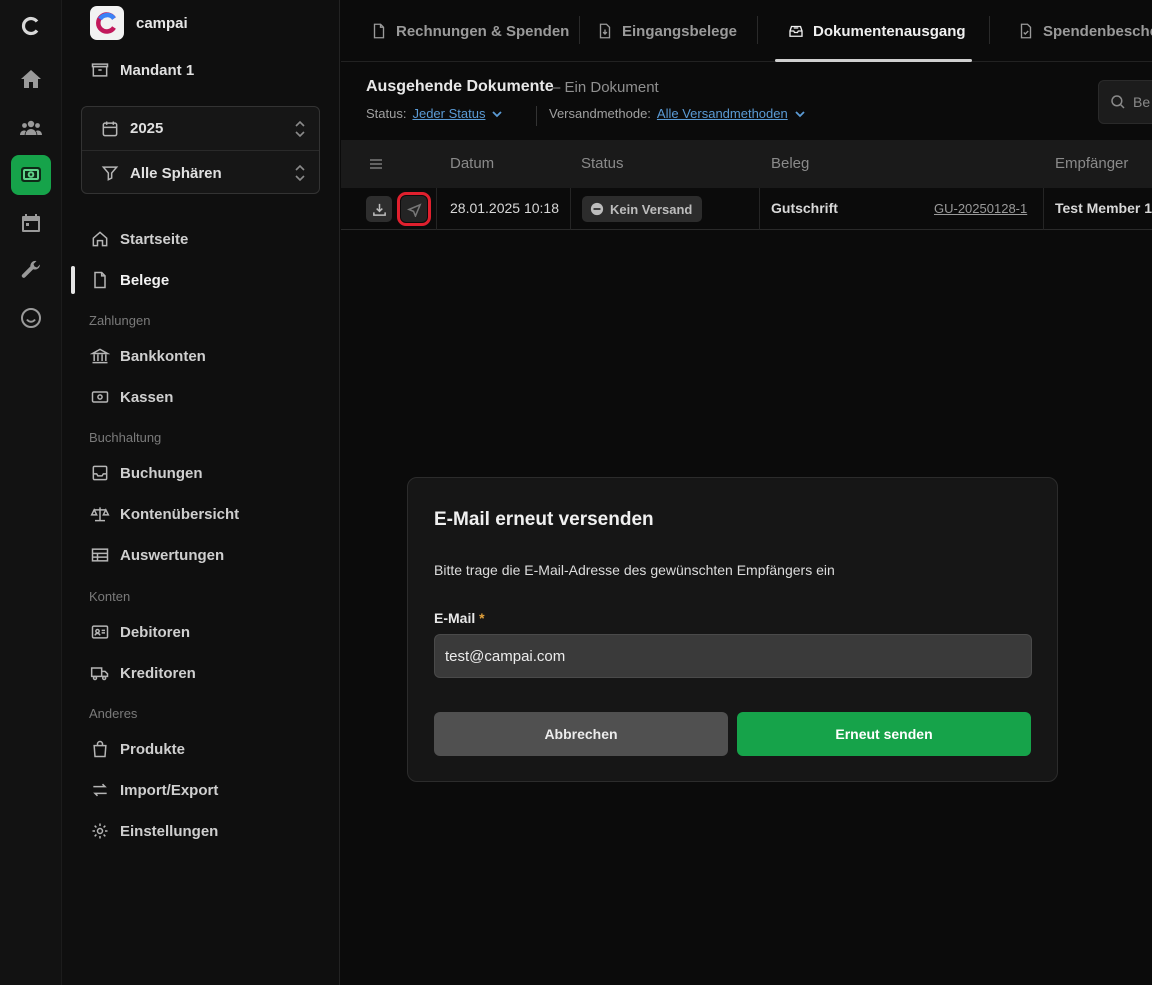 The image size is (1152, 985). What do you see at coordinates (680, 31) in the screenshot?
I see `tab-label: Eingangsbelege` at bounding box center [680, 31].